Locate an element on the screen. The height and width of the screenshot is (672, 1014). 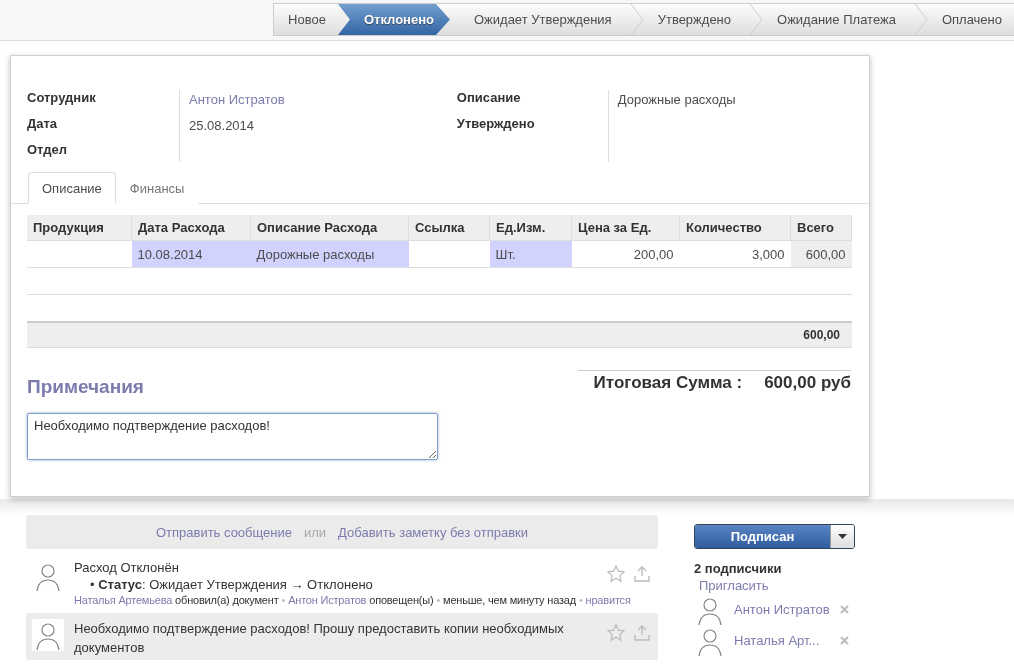
field-label: Отдел is located at coordinates (48, 150).